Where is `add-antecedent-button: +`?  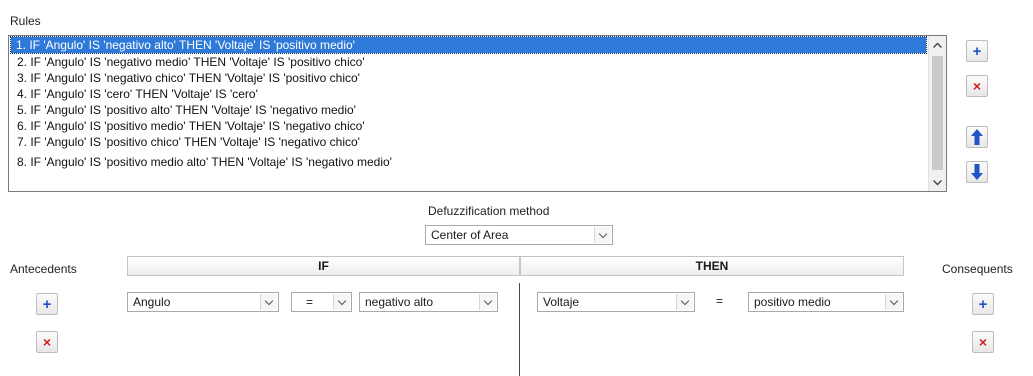
add-antecedent-button: + is located at coordinates (47, 304).